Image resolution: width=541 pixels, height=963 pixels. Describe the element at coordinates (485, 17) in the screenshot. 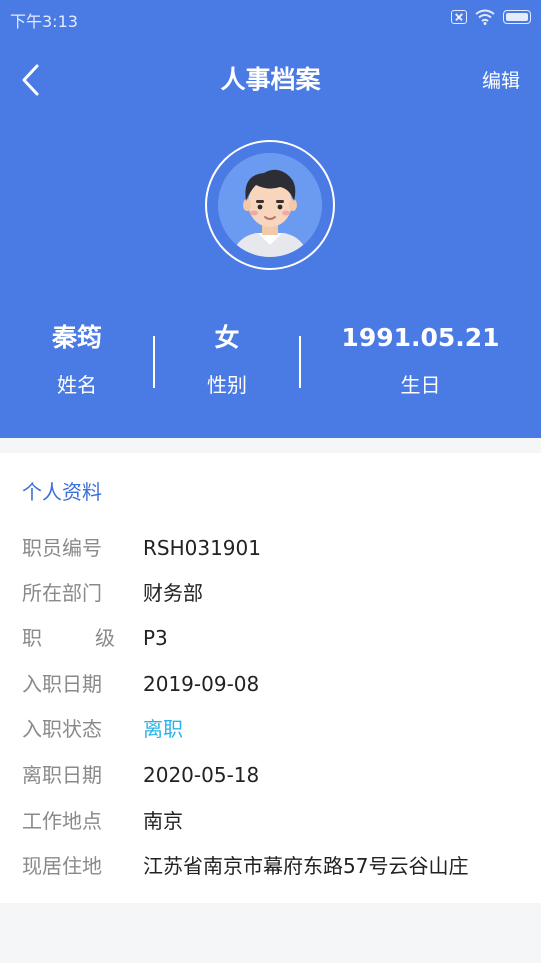

I see `wifi-icon` at that location.